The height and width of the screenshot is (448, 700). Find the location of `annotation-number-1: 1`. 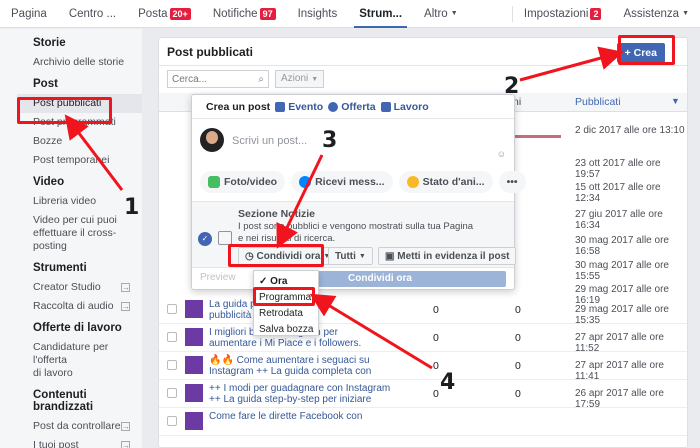

annotation-number-1: 1 is located at coordinates (132, 207).